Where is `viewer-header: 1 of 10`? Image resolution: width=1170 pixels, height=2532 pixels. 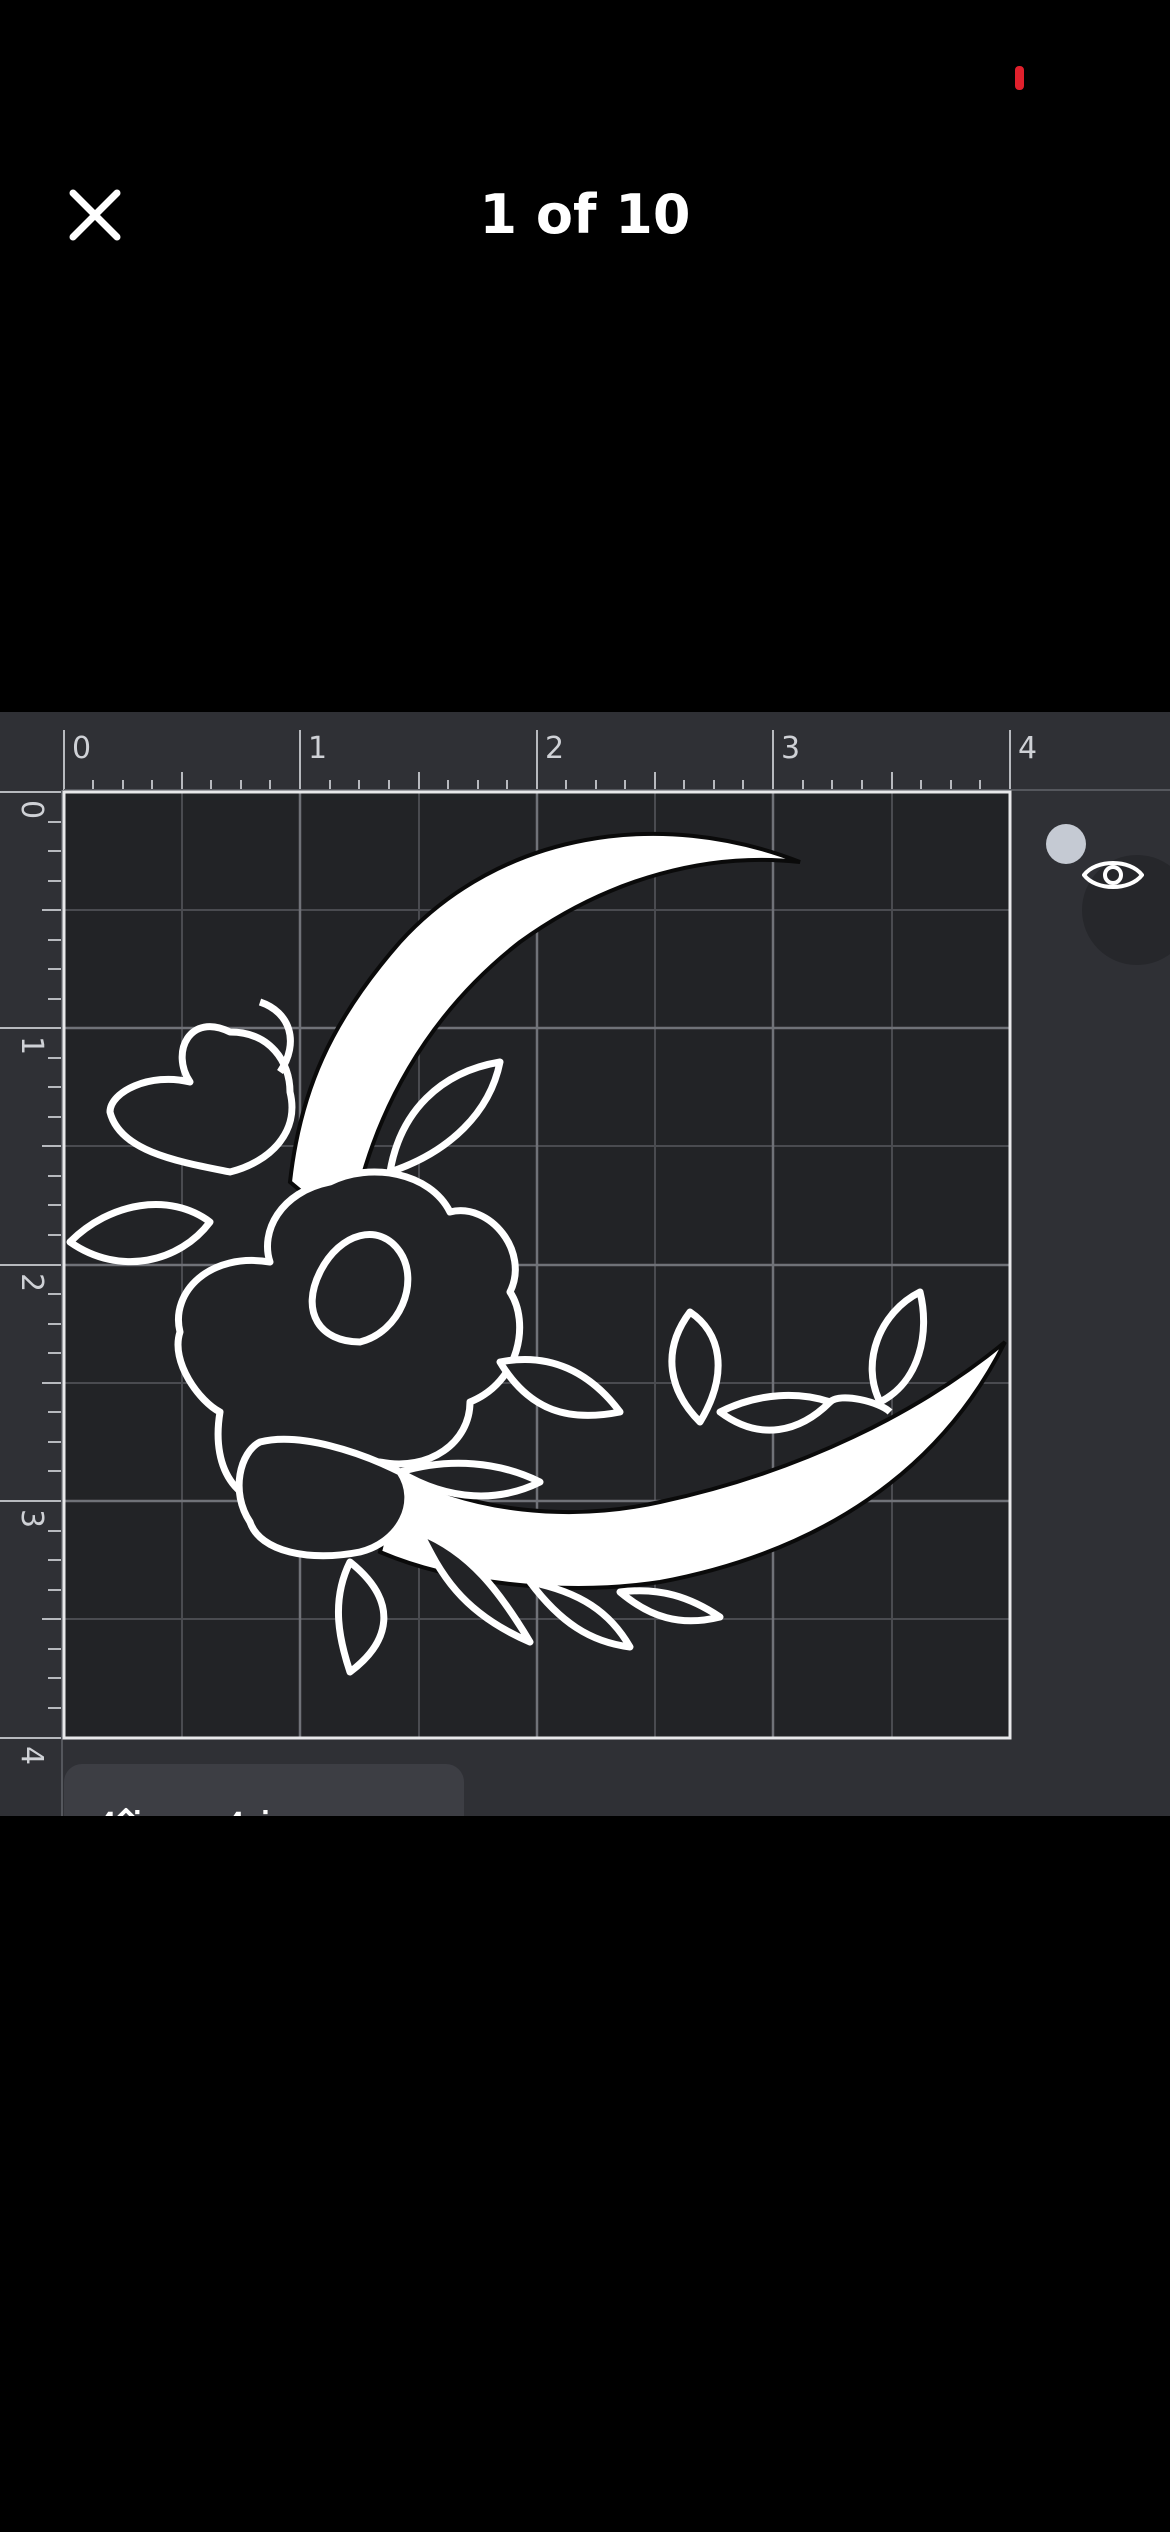
viewer-header: 1 of 10 is located at coordinates (585, 210).